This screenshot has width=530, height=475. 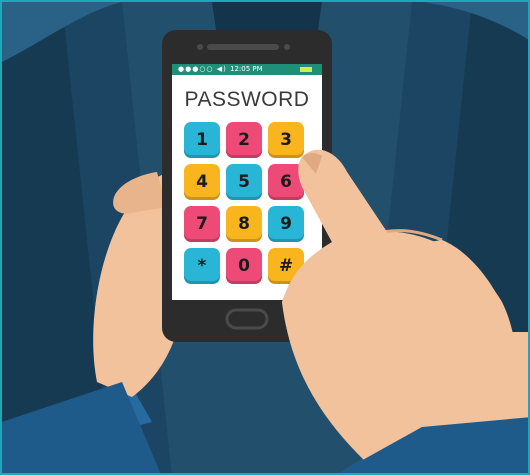 What do you see at coordinates (287, 47) in the screenshot?
I see `phone-sensor` at bounding box center [287, 47].